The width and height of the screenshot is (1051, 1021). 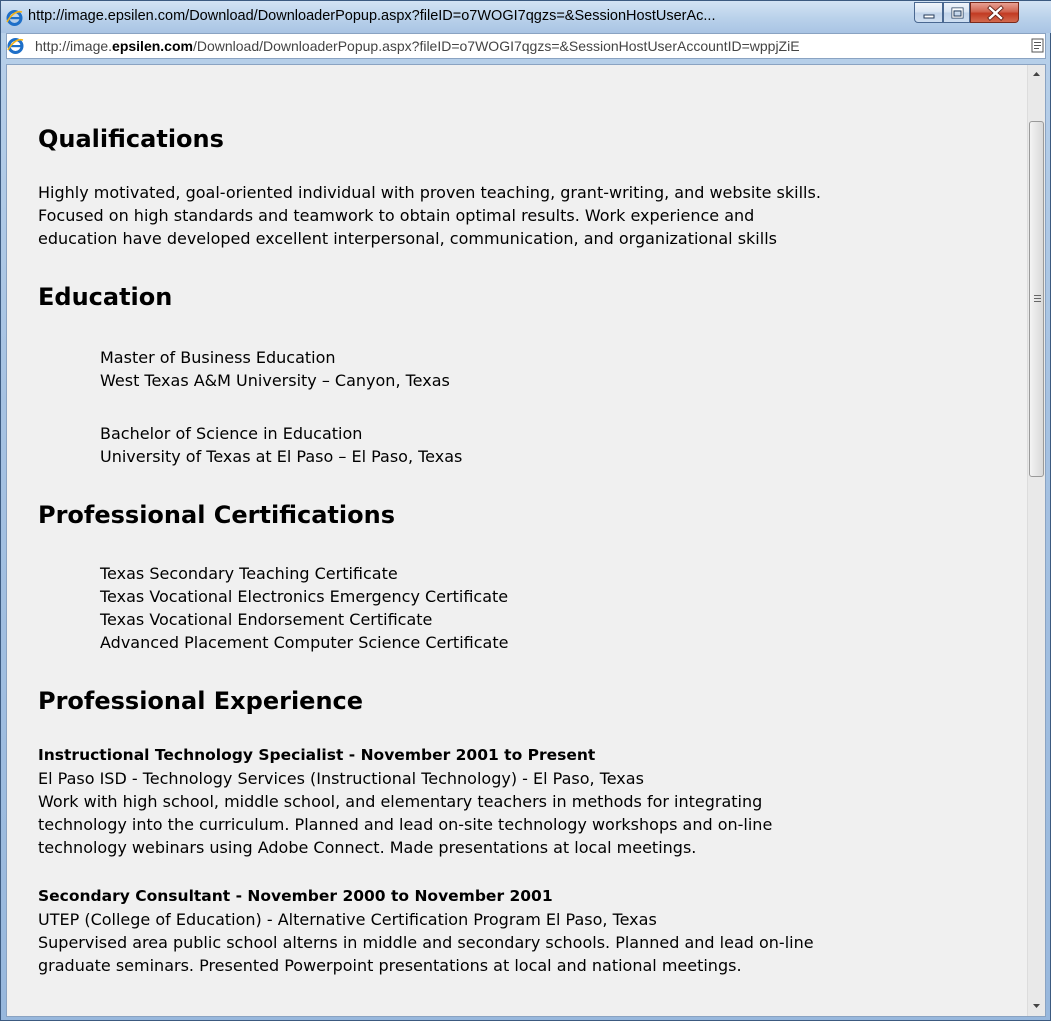 I want to click on scrollbar-thumb, so click(x=1036, y=299).